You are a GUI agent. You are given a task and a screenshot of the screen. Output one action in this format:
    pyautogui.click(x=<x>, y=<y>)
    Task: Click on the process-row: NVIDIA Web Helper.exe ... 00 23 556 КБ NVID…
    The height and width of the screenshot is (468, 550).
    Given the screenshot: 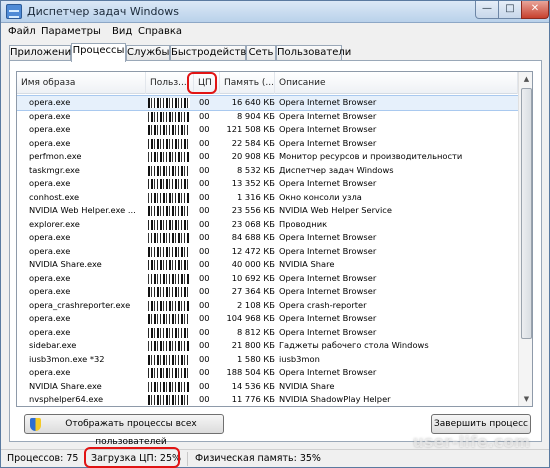 What is the action you would take?
    pyautogui.click(x=267, y=211)
    